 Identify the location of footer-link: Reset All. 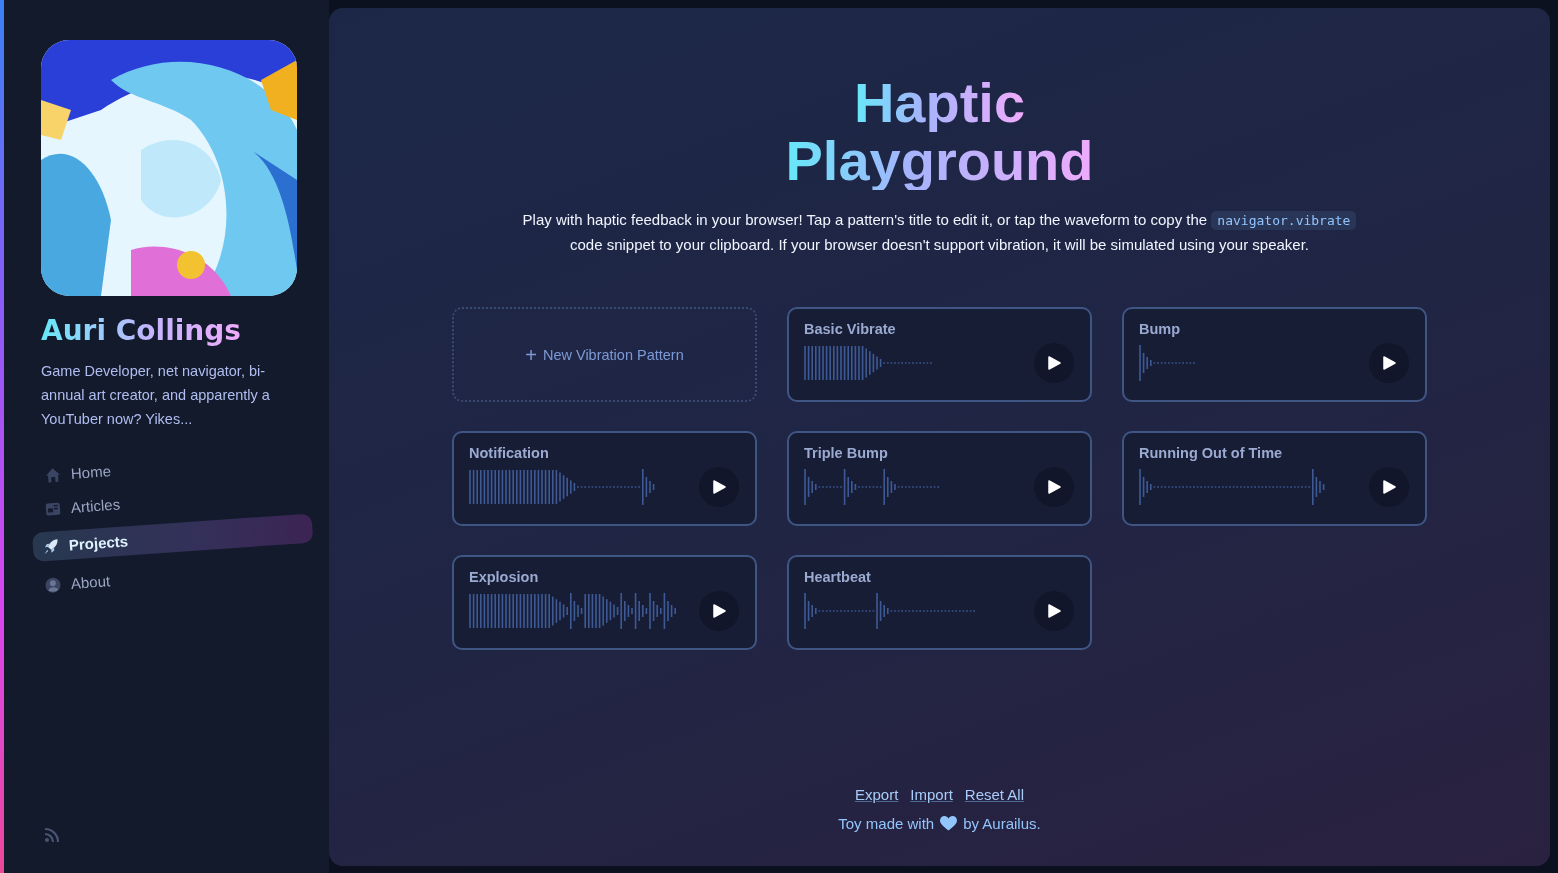
(994, 794).